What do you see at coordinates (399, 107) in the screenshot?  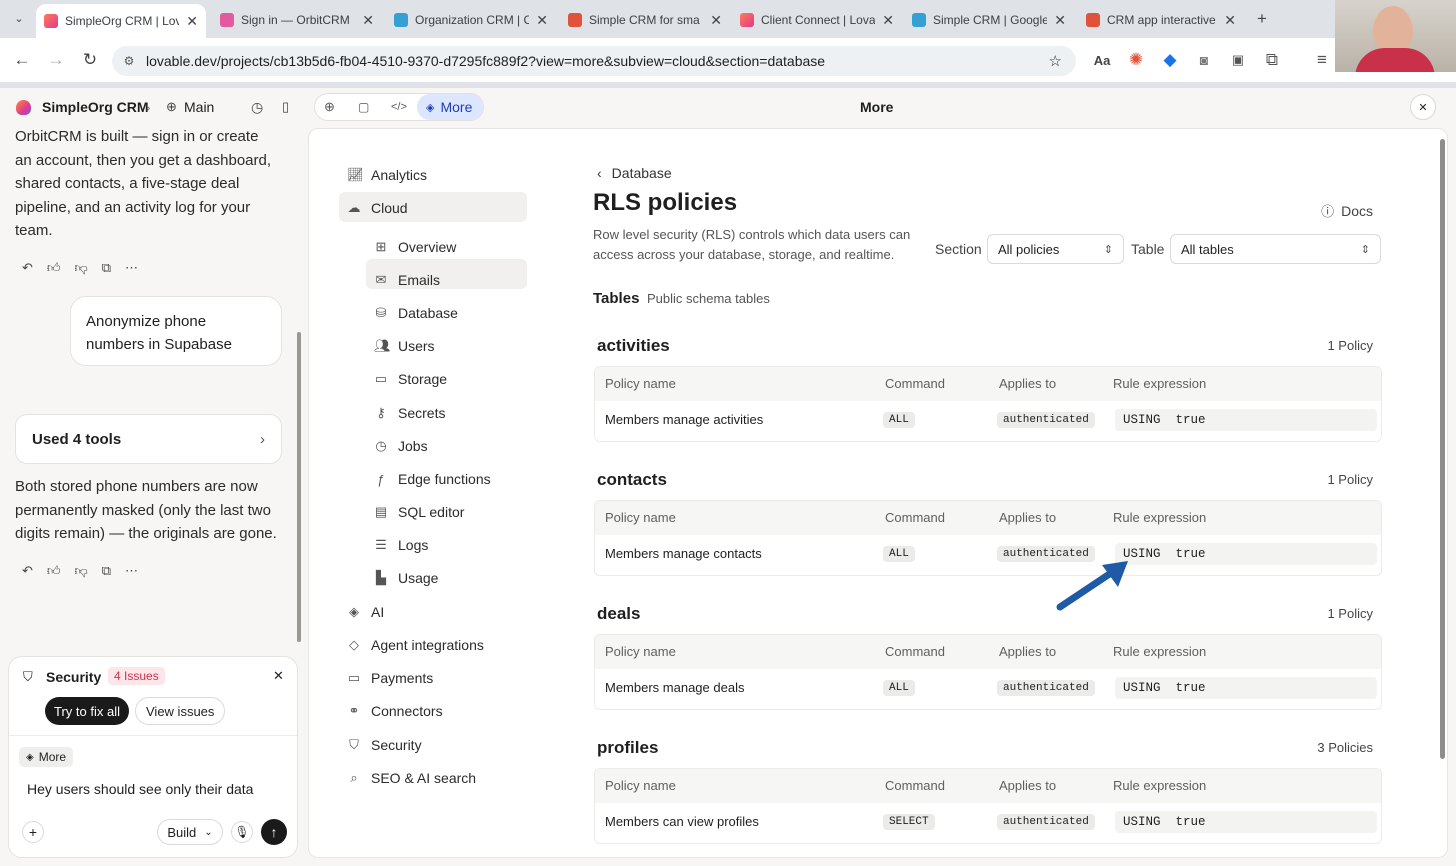 I see `code-icon: </>` at bounding box center [399, 107].